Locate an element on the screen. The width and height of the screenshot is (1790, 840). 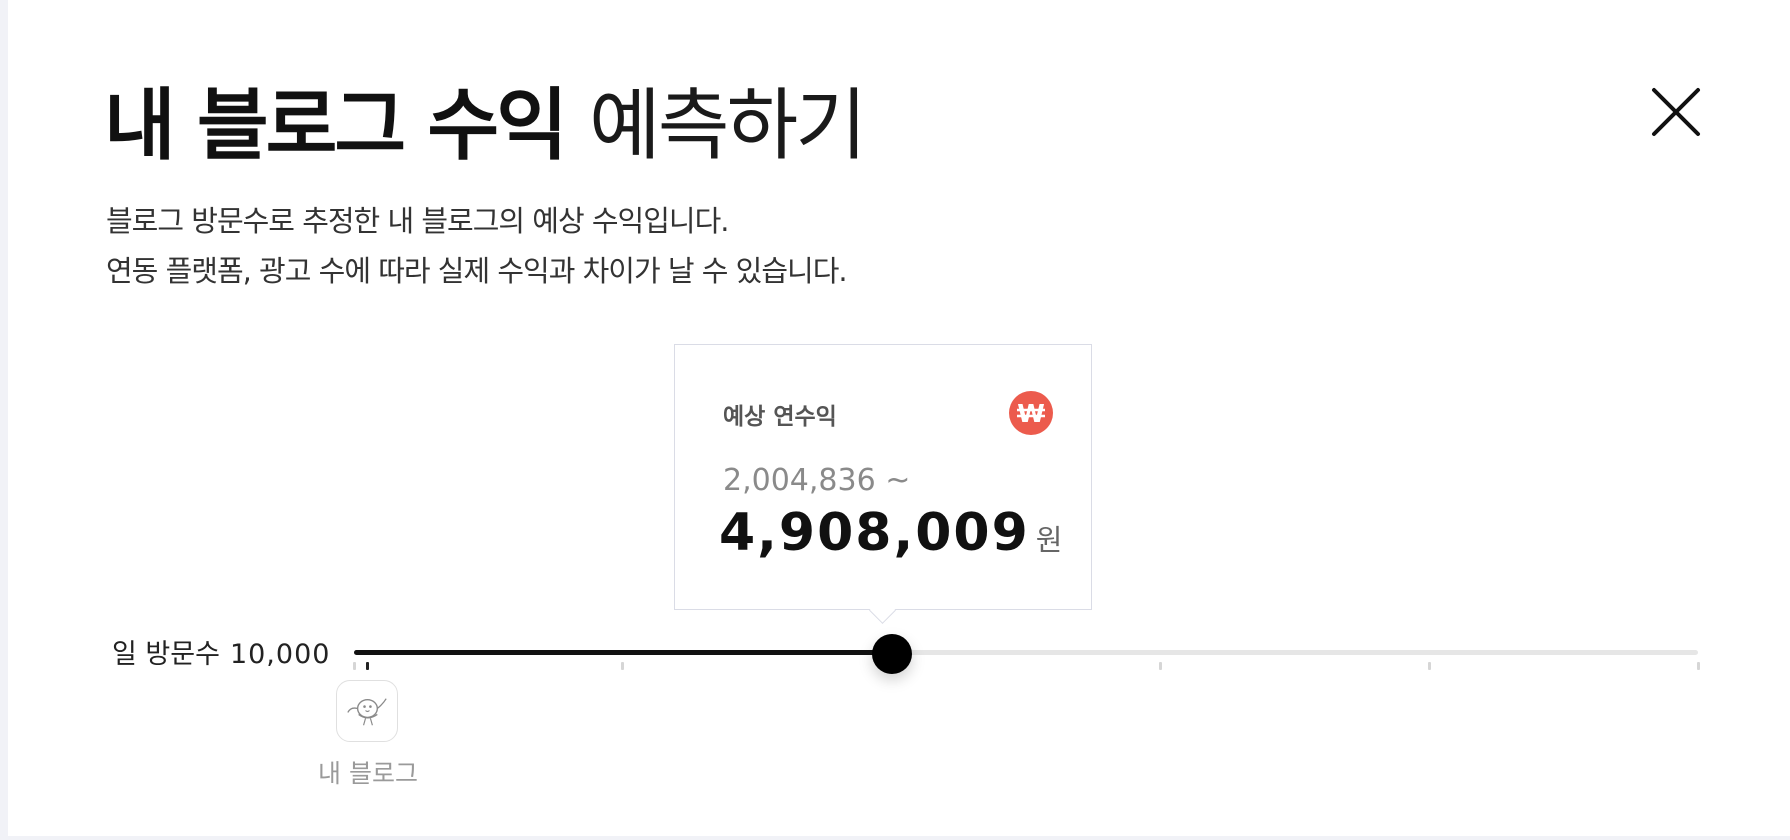
my-blog-button is located at coordinates (367, 711).